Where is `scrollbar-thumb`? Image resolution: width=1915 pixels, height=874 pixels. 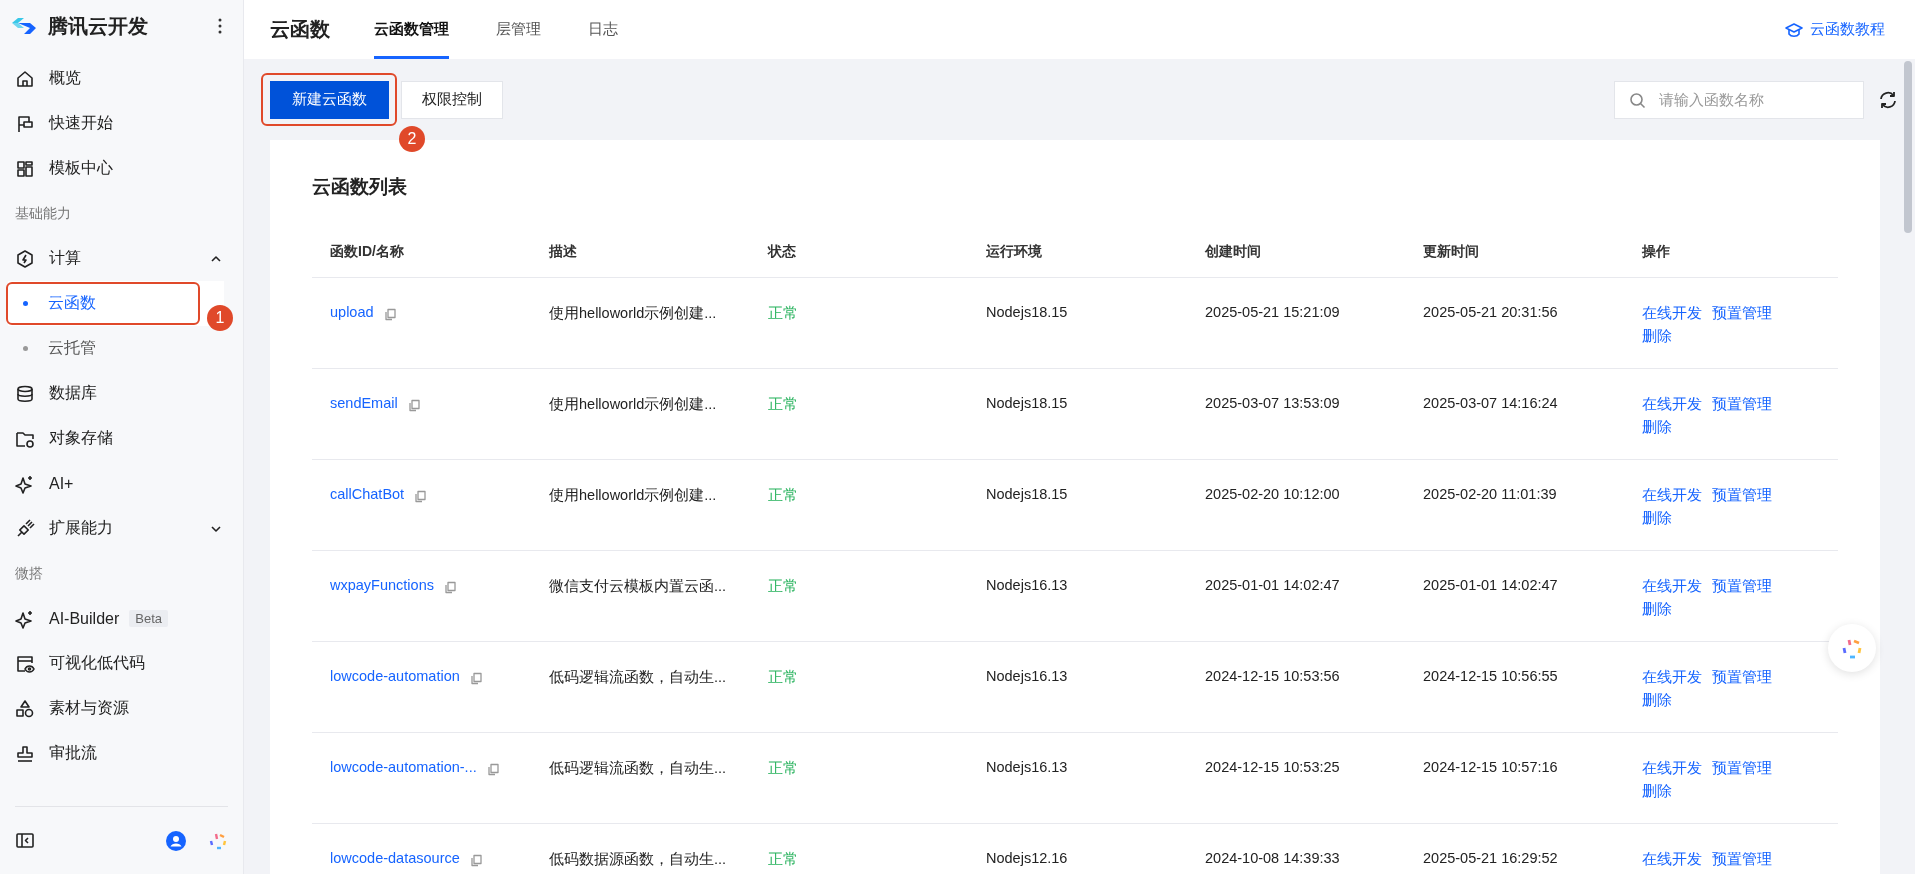
scrollbar-thumb is located at coordinates (1908, 147).